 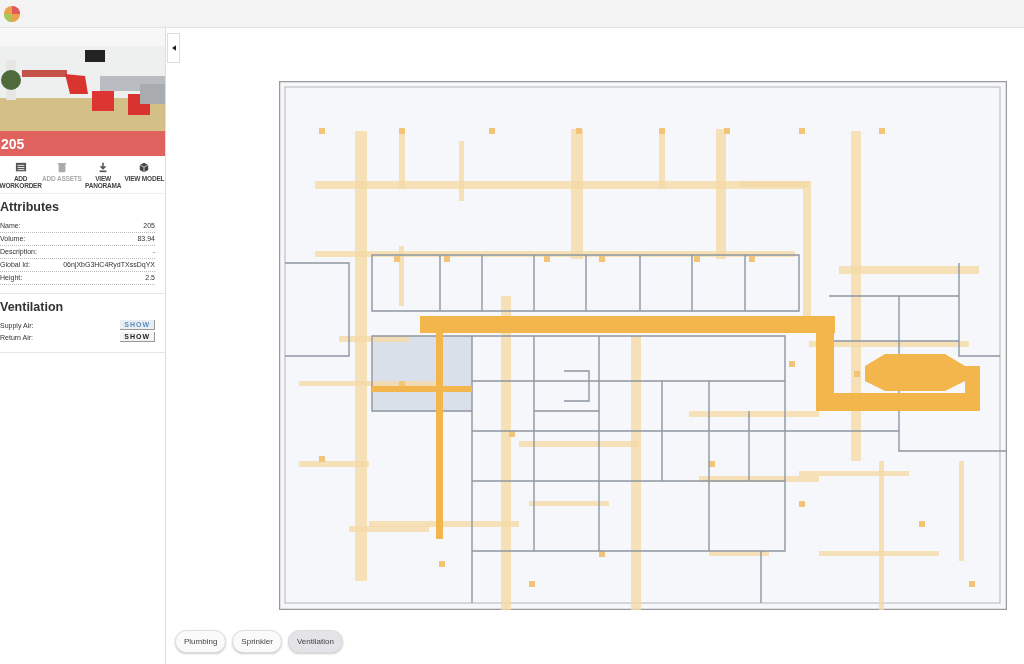 I want to click on list-icon, so click(x=20, y=167).